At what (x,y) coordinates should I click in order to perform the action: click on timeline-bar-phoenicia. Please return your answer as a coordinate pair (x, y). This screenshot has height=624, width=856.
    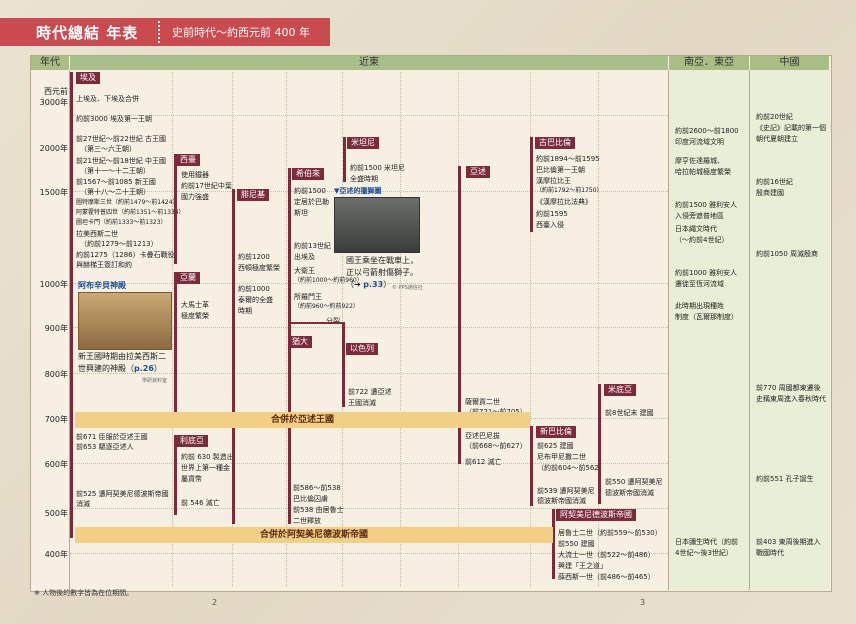
    Looking at the image, I should click on (233, 356).